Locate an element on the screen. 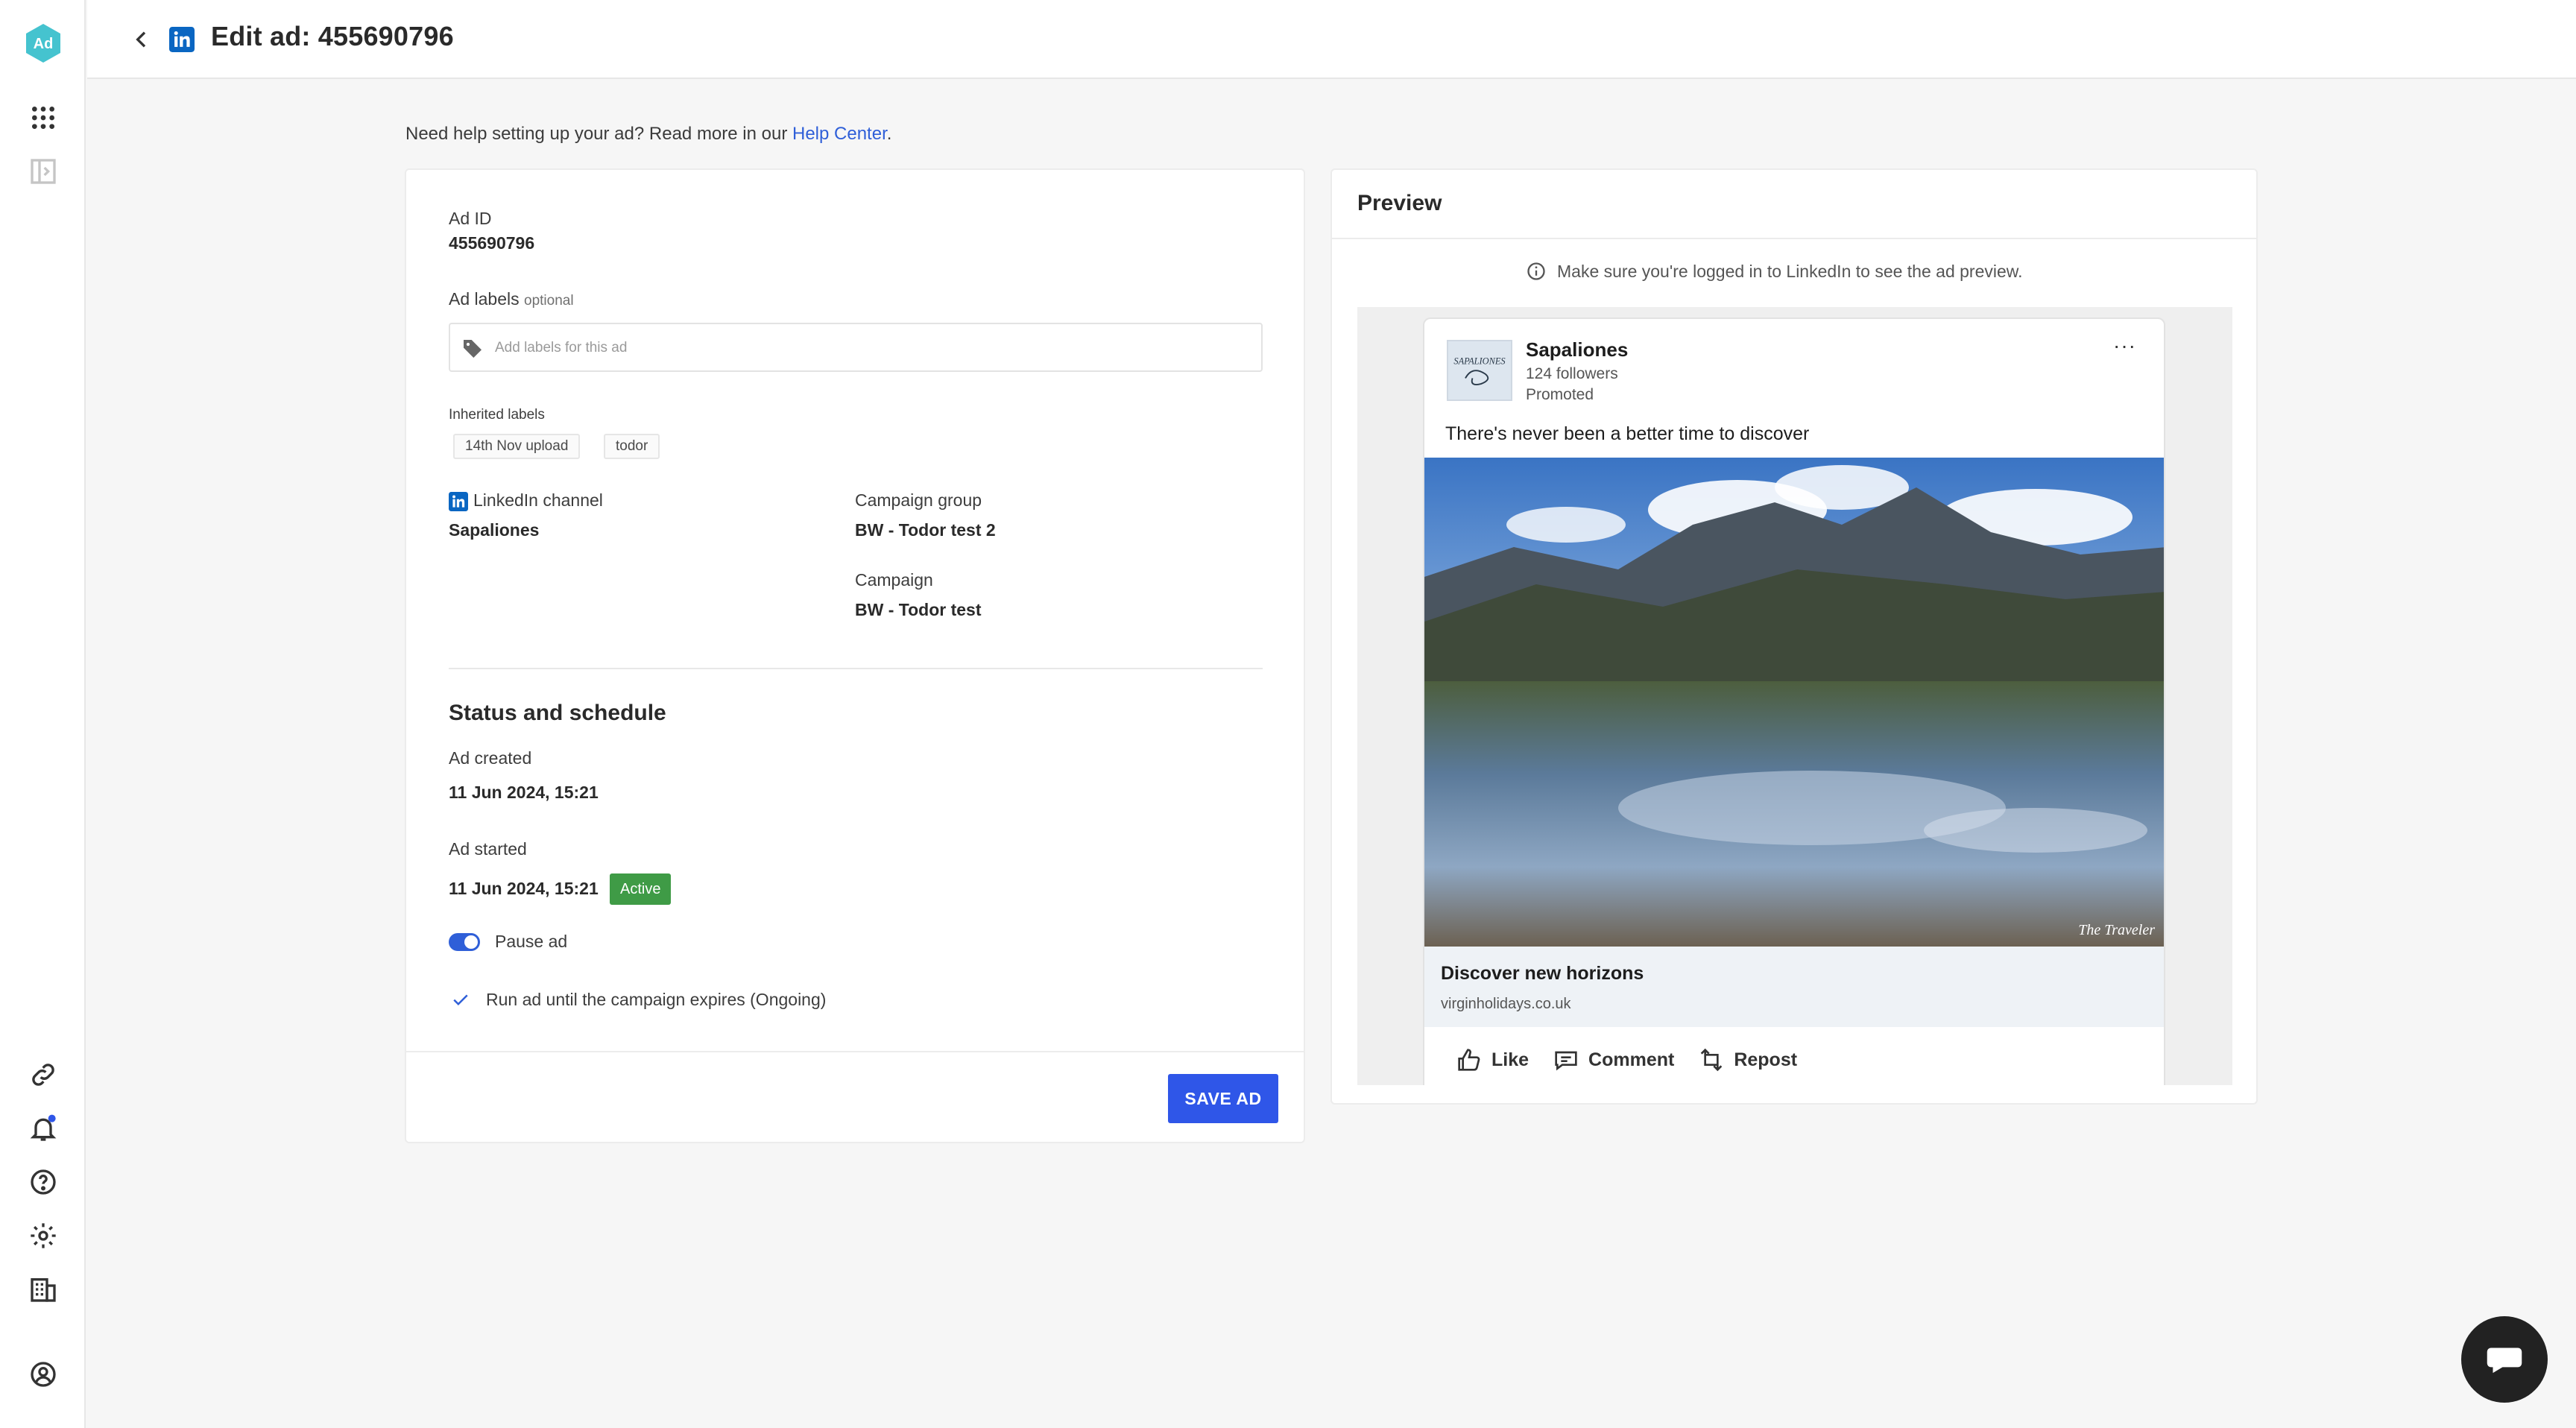  more-options-icon: ··· is located at coordinates (2124, 346).